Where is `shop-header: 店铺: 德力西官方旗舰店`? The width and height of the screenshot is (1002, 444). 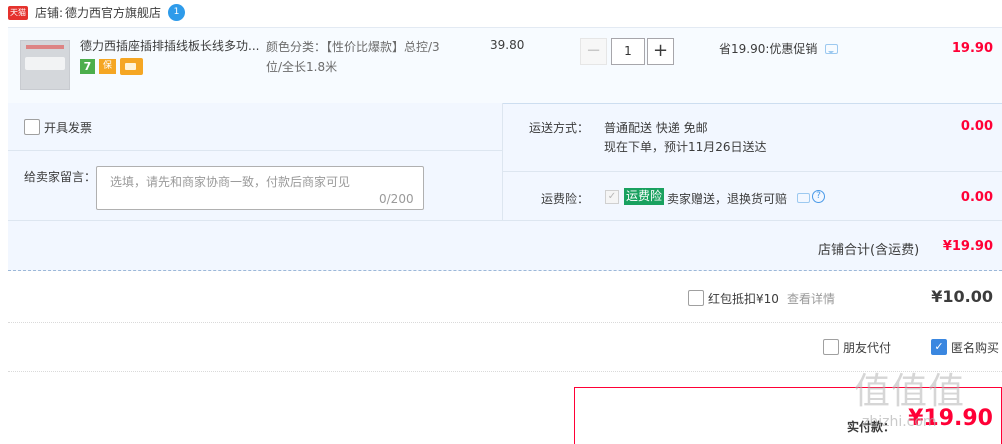
shop-header: 店铺: 德力西官方旗舰店 is located at coordinates (97, 13).